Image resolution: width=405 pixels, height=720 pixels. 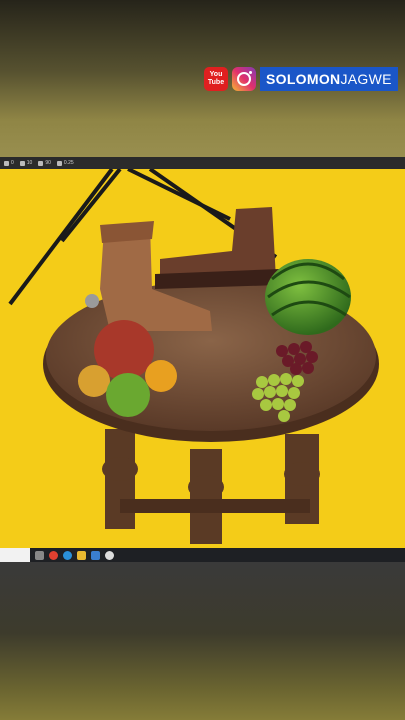 I want to click on grid-snap-control: 10, so click(x=25, y=163).